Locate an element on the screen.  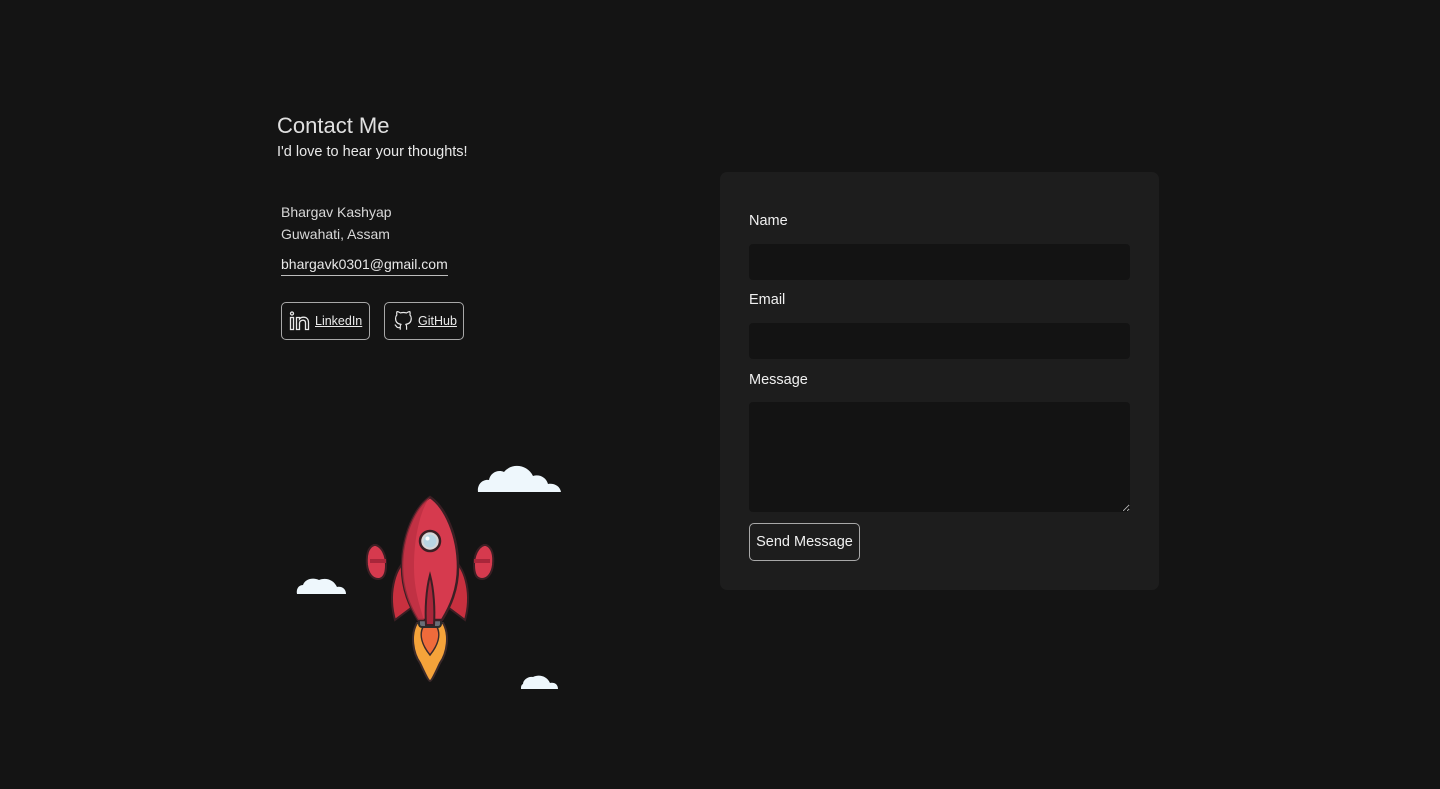
linkedin-icon is located at coordinates (302, 321).